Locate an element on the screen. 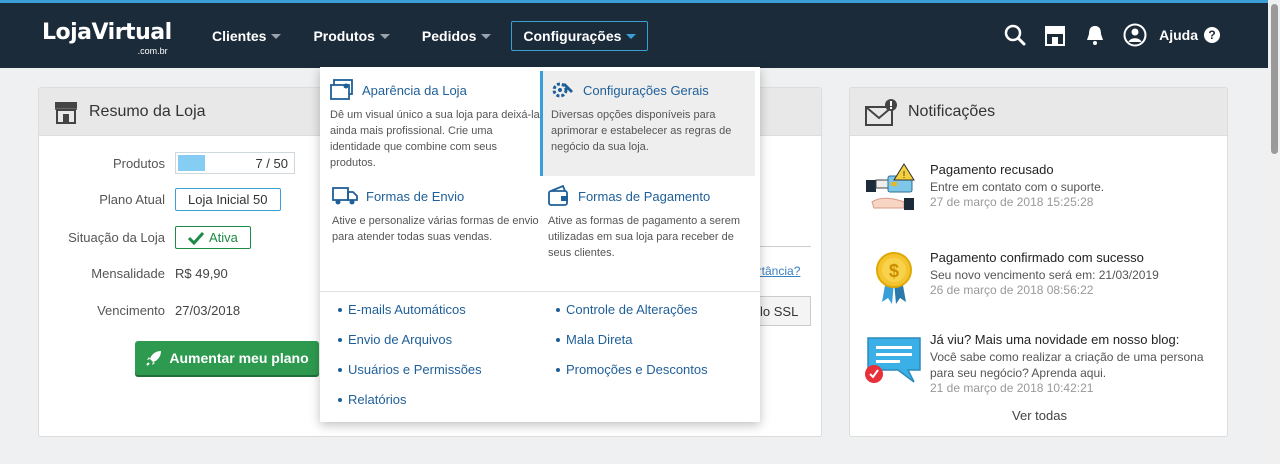 This screenshot has width=1280, height=464. menu-title-label: Formas de Envio is located at coordinates (415, 196).